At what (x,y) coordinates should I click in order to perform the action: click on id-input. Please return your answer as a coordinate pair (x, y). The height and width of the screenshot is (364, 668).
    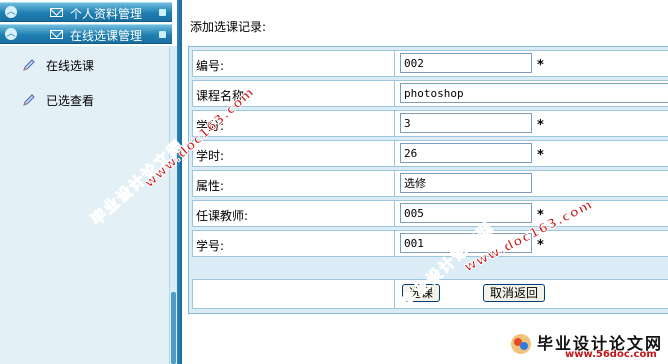
    Looking at the image, I should click on (466, 63).